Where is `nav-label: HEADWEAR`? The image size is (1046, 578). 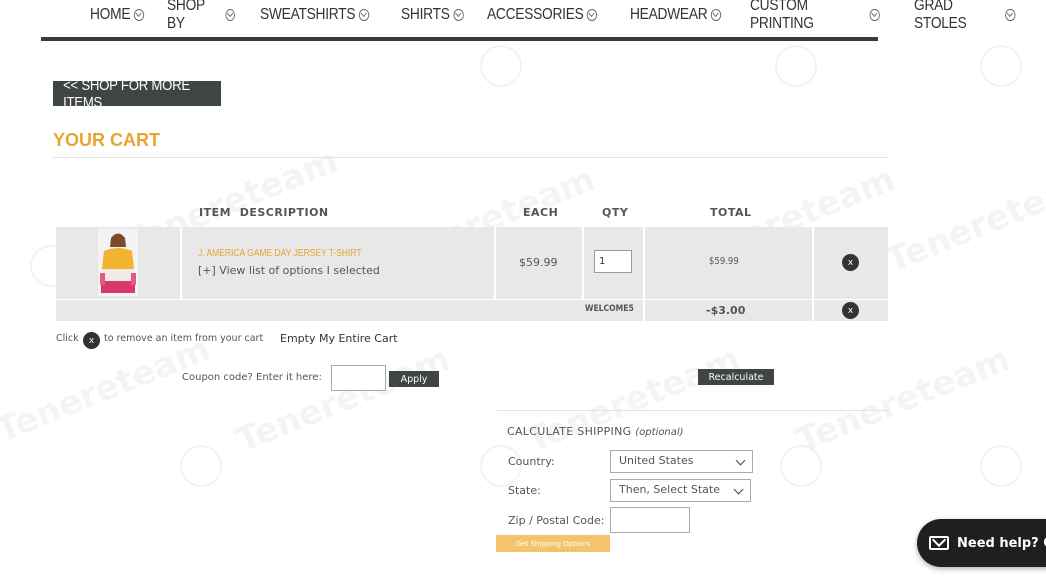
nav-label: HEADWEAR is located at coordinates (668, 14).